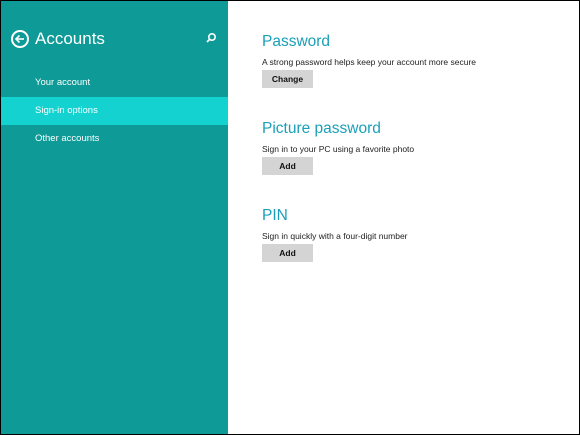 This screenshot has height=435, width=580. I want to click on sidebar-item-label: Other accounts, so click(67, 138).